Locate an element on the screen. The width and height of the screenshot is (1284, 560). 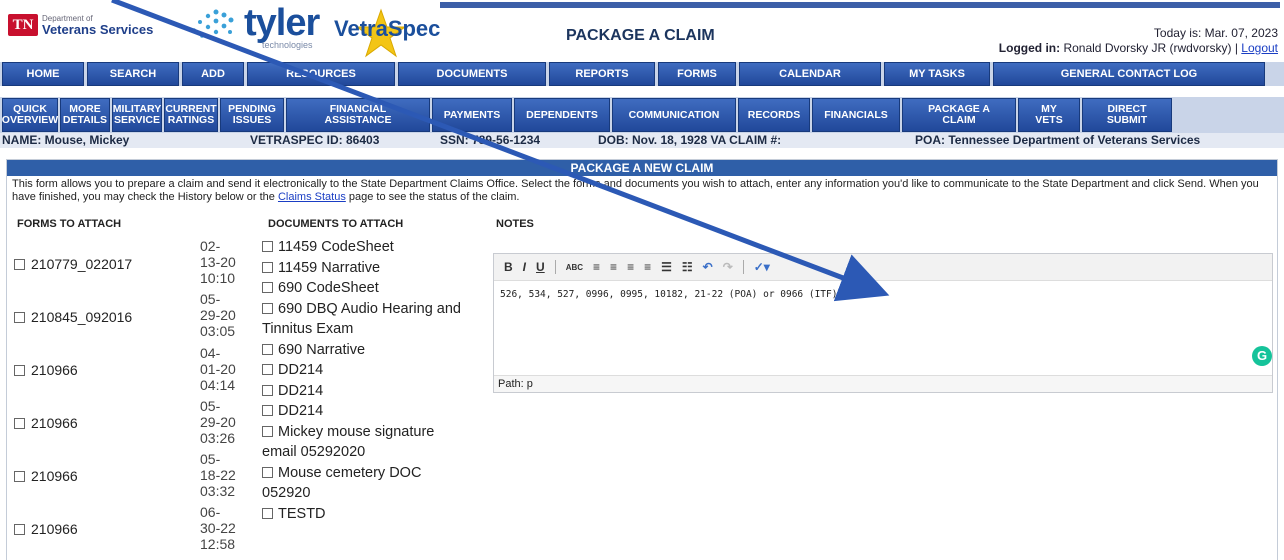
nav-military-service: MILITARY SERVICE is located at coordinates (137, 115).